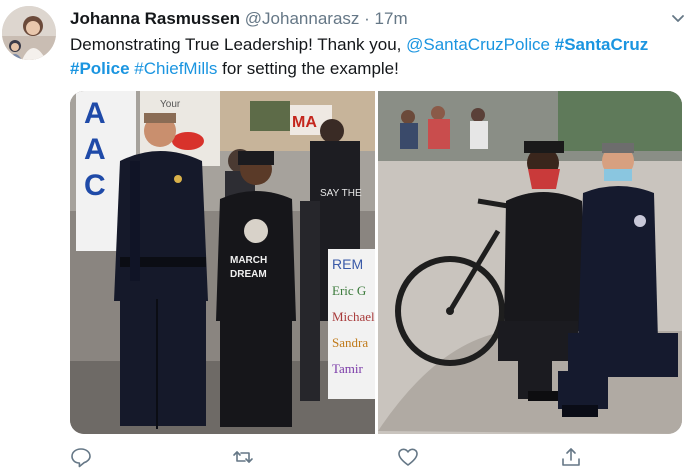 The width and height of the screenshot is (700, 476). Describe the element at coordinates (100, 68) in the screenshot. I see `hashtag-police: #Police` at that location.